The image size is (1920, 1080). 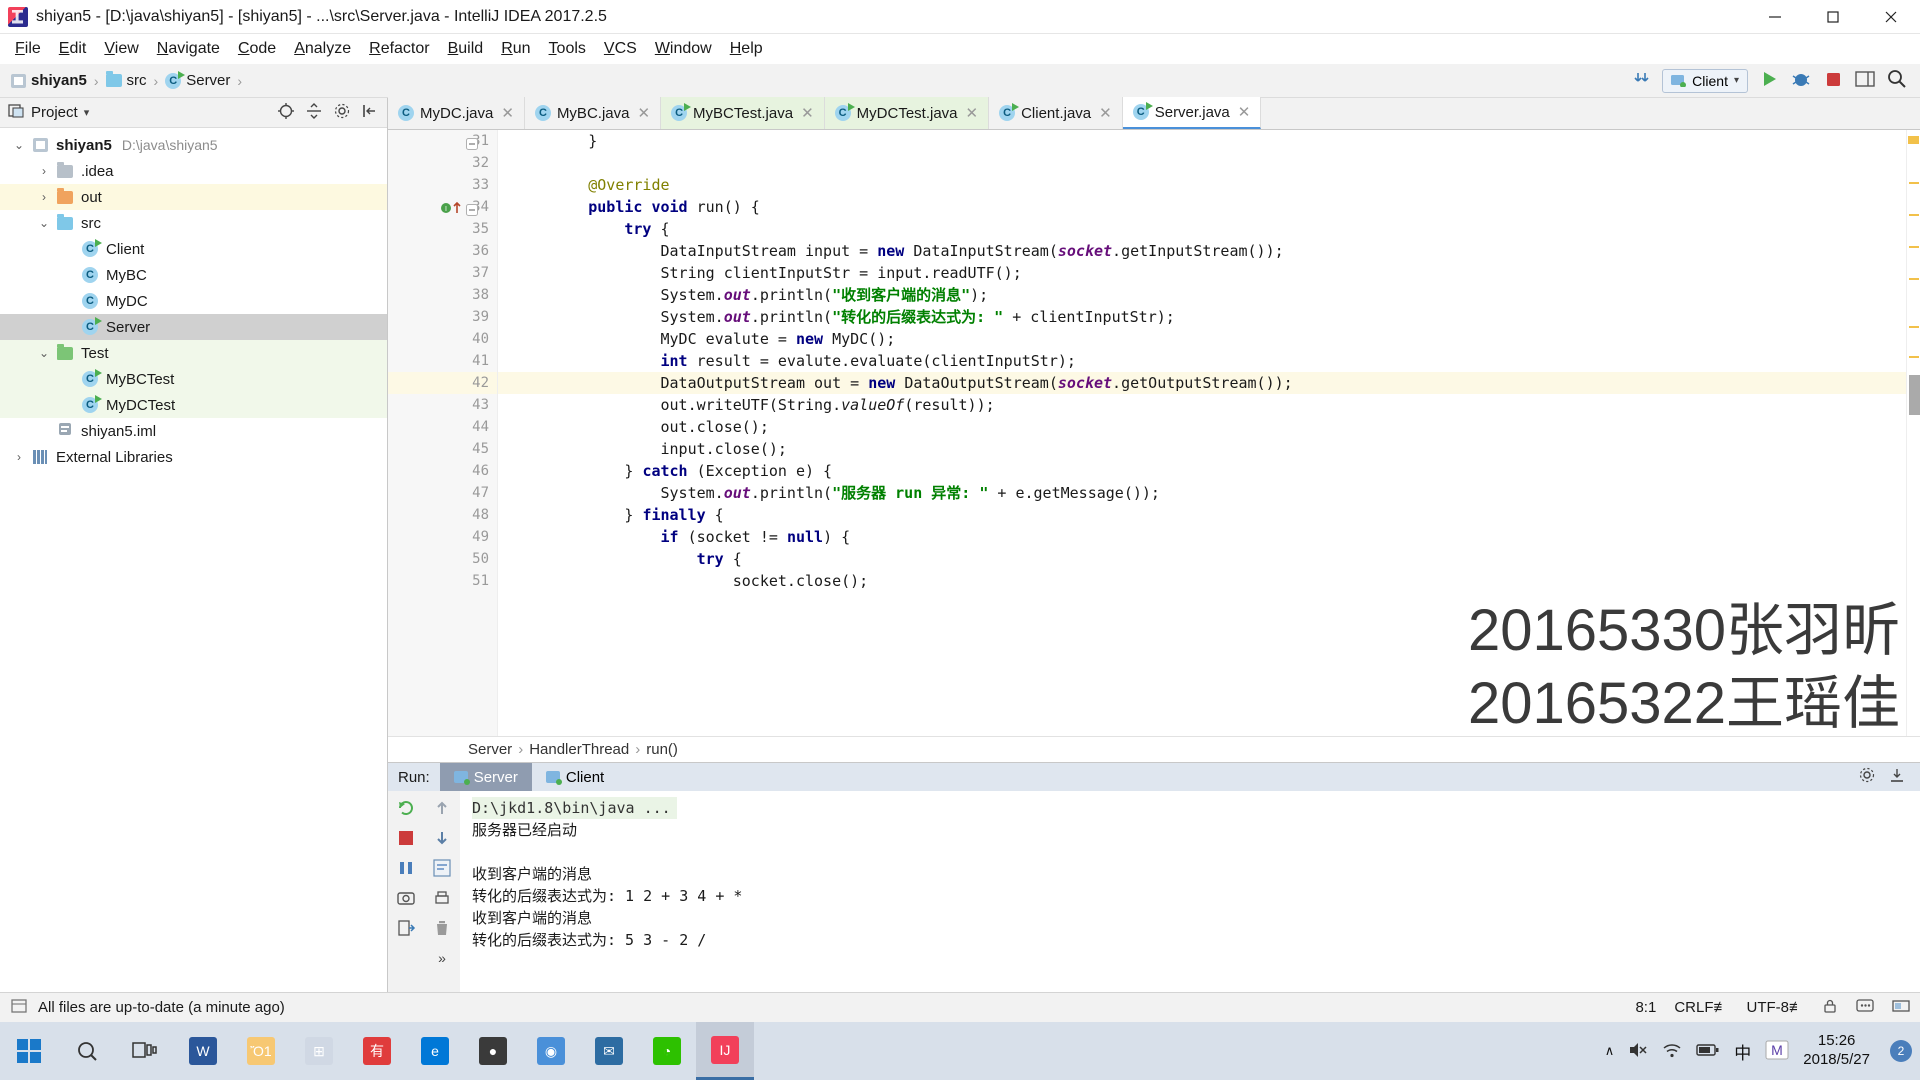 What do you see at coordinates (1865, 81) in the screenshot?
I see `layout-button` at bounding box center [1865, 81].